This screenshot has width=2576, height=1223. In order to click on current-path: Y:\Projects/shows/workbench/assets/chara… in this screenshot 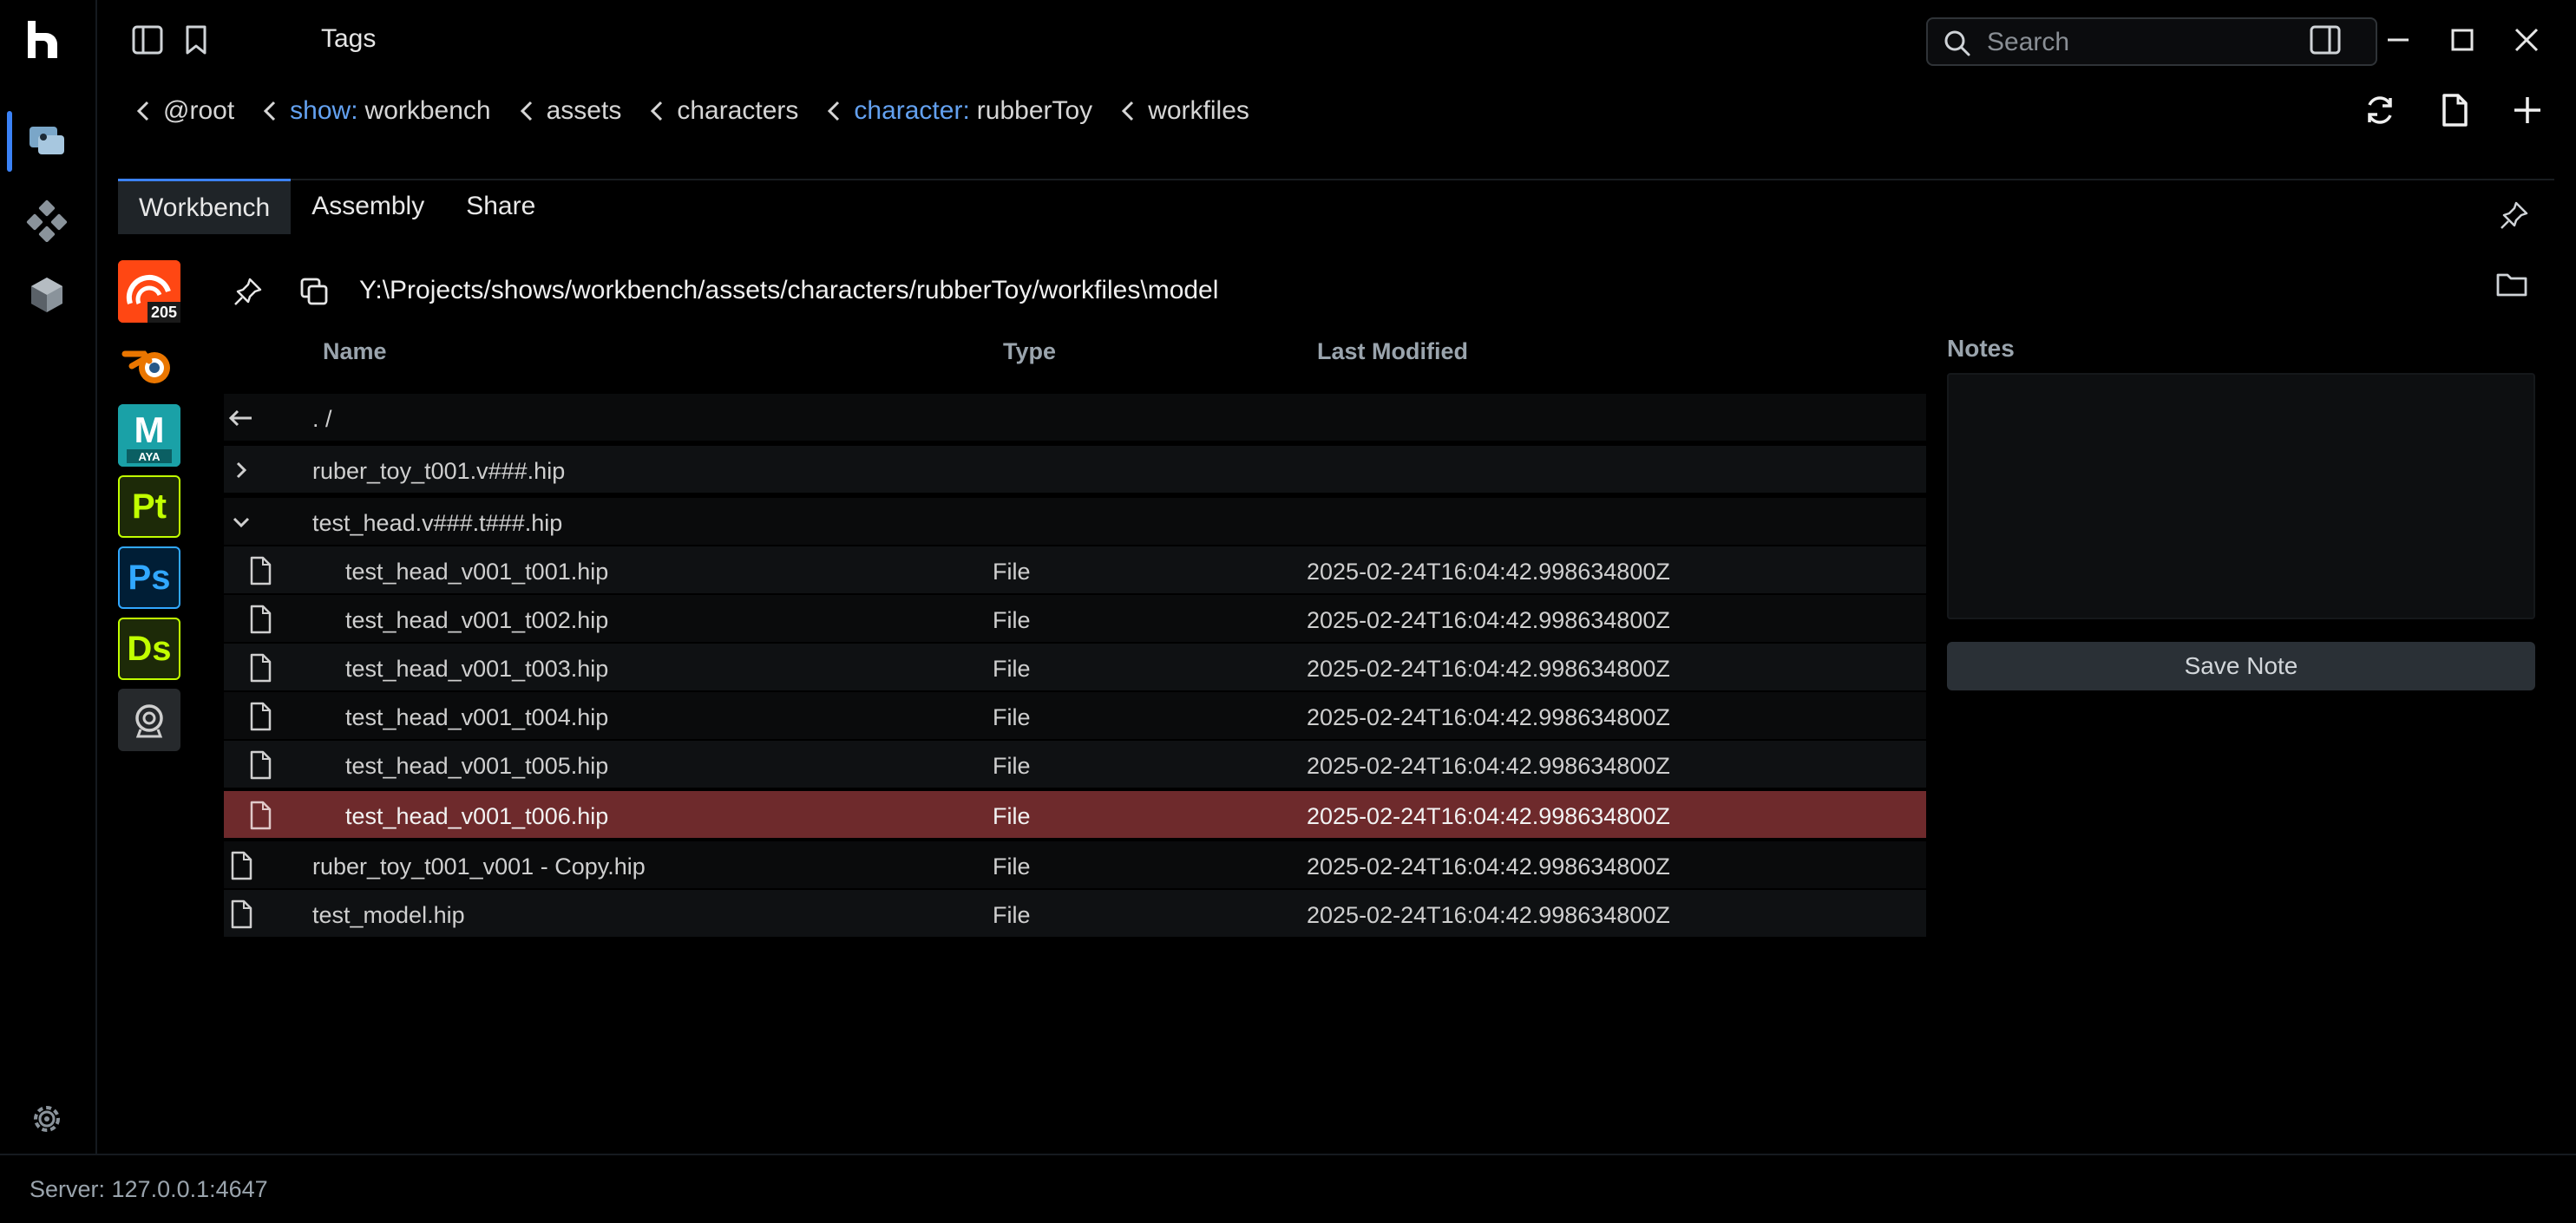, I will do `click(788, 290)`.